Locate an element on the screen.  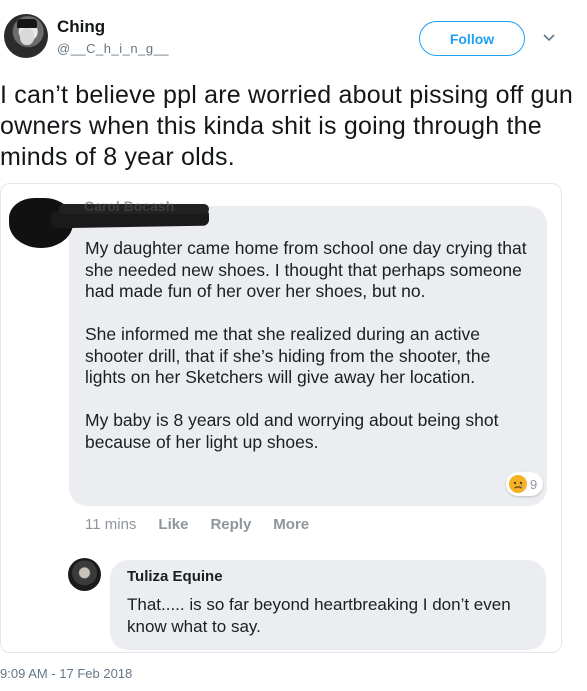
reply-author-name: Tuliza Equine is located at coordinates (175, 576).